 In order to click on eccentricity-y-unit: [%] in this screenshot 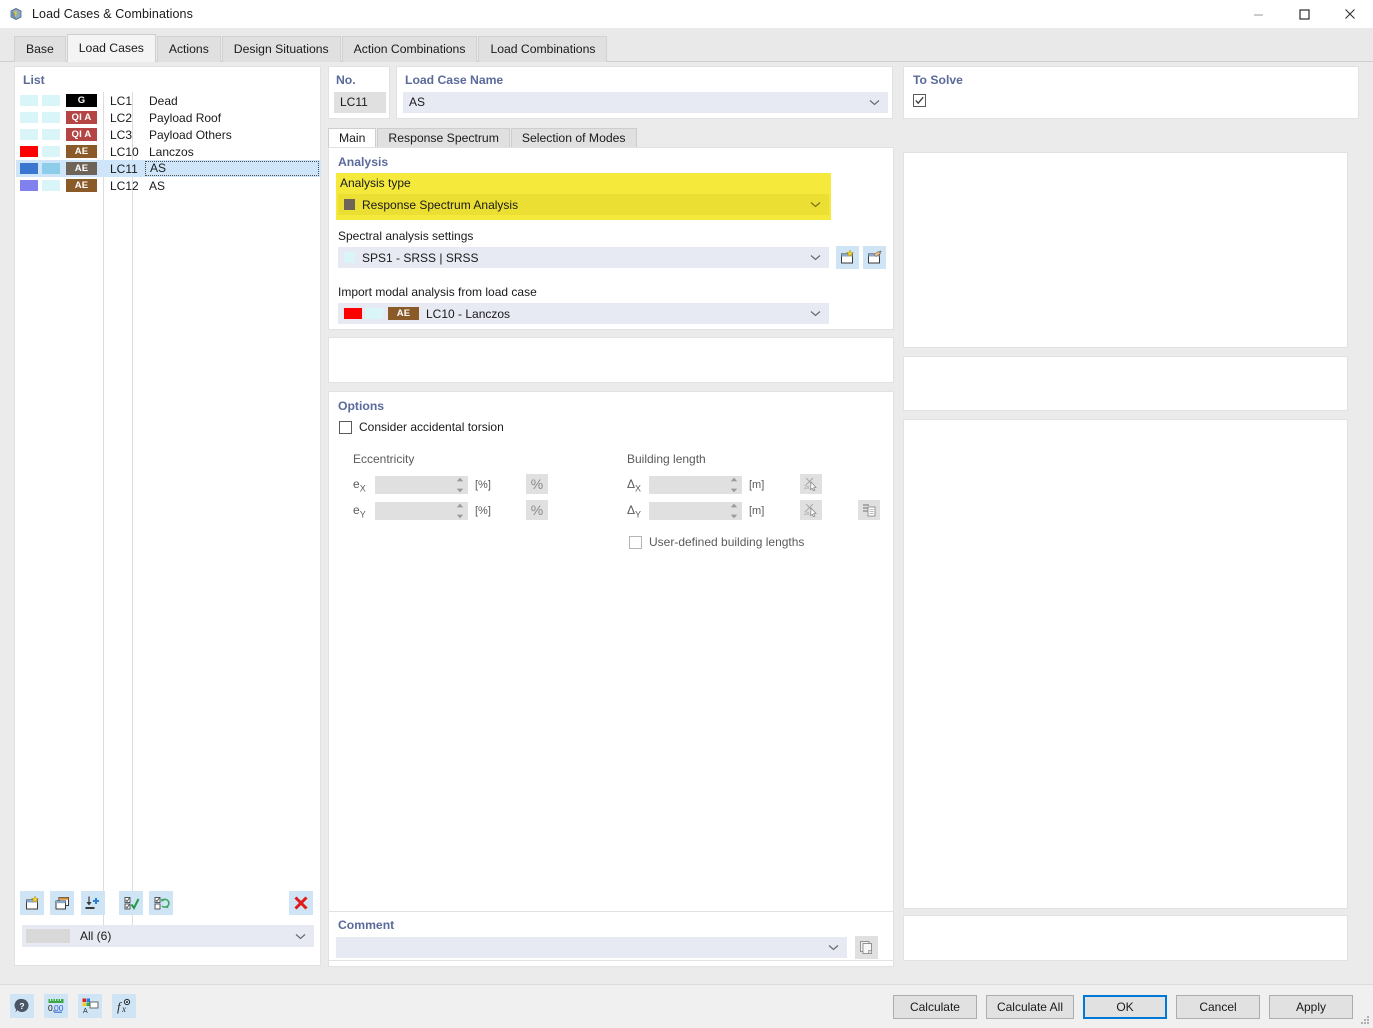, I will do `click(483, 511)`.